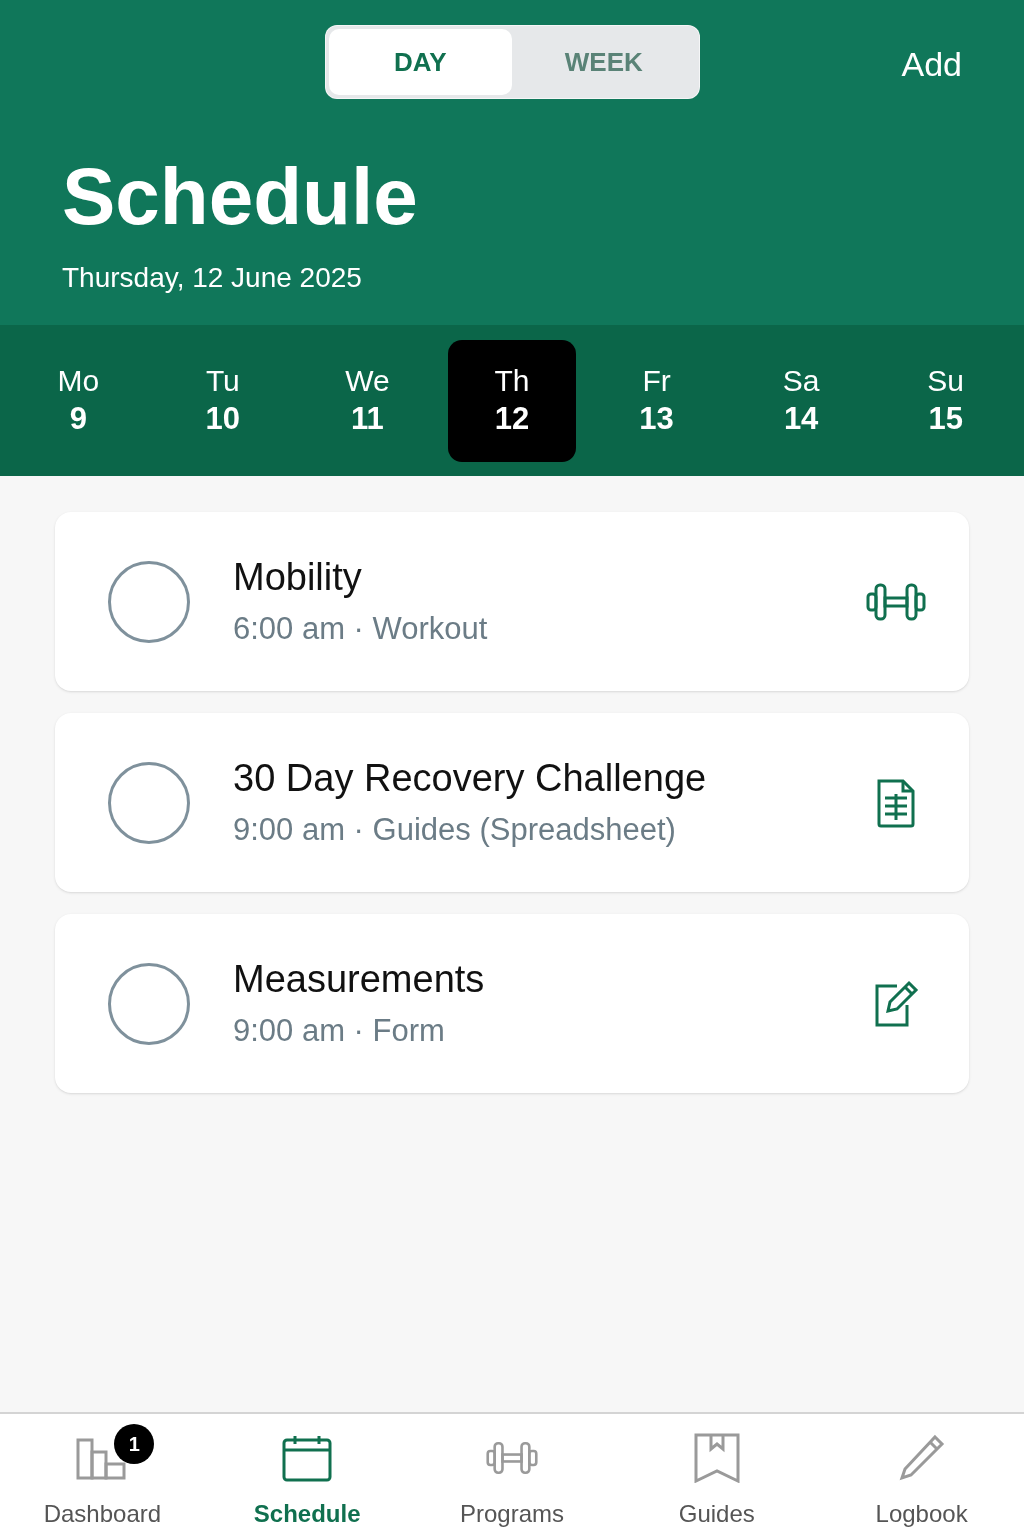 This screenshot has height=1536, width=1024. I want to click on item-title: Mobility, so click(297, 578).